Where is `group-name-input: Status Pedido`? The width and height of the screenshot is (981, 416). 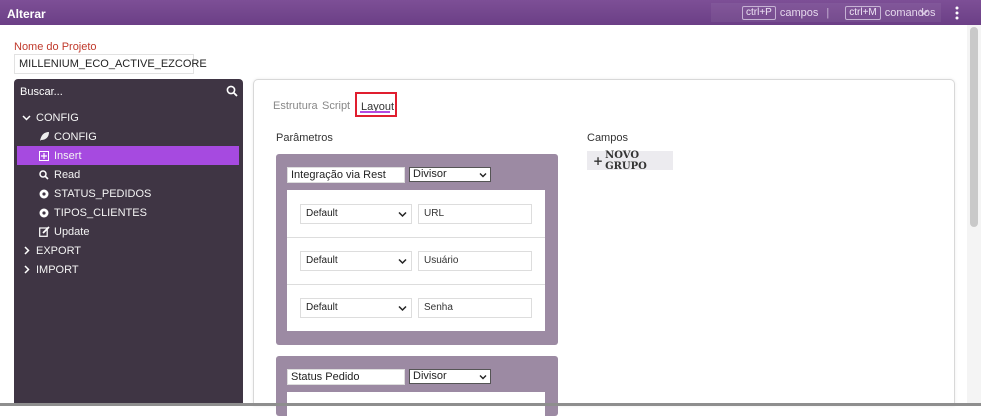 group-name-input: Status Pedido is located at coordinates (346, 377).